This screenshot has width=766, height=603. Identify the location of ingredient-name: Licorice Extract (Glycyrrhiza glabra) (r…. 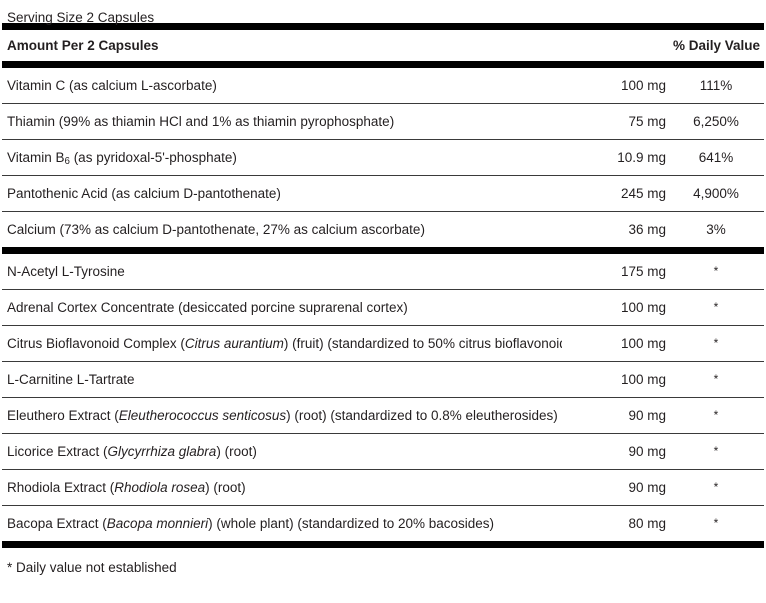
(132, 451).